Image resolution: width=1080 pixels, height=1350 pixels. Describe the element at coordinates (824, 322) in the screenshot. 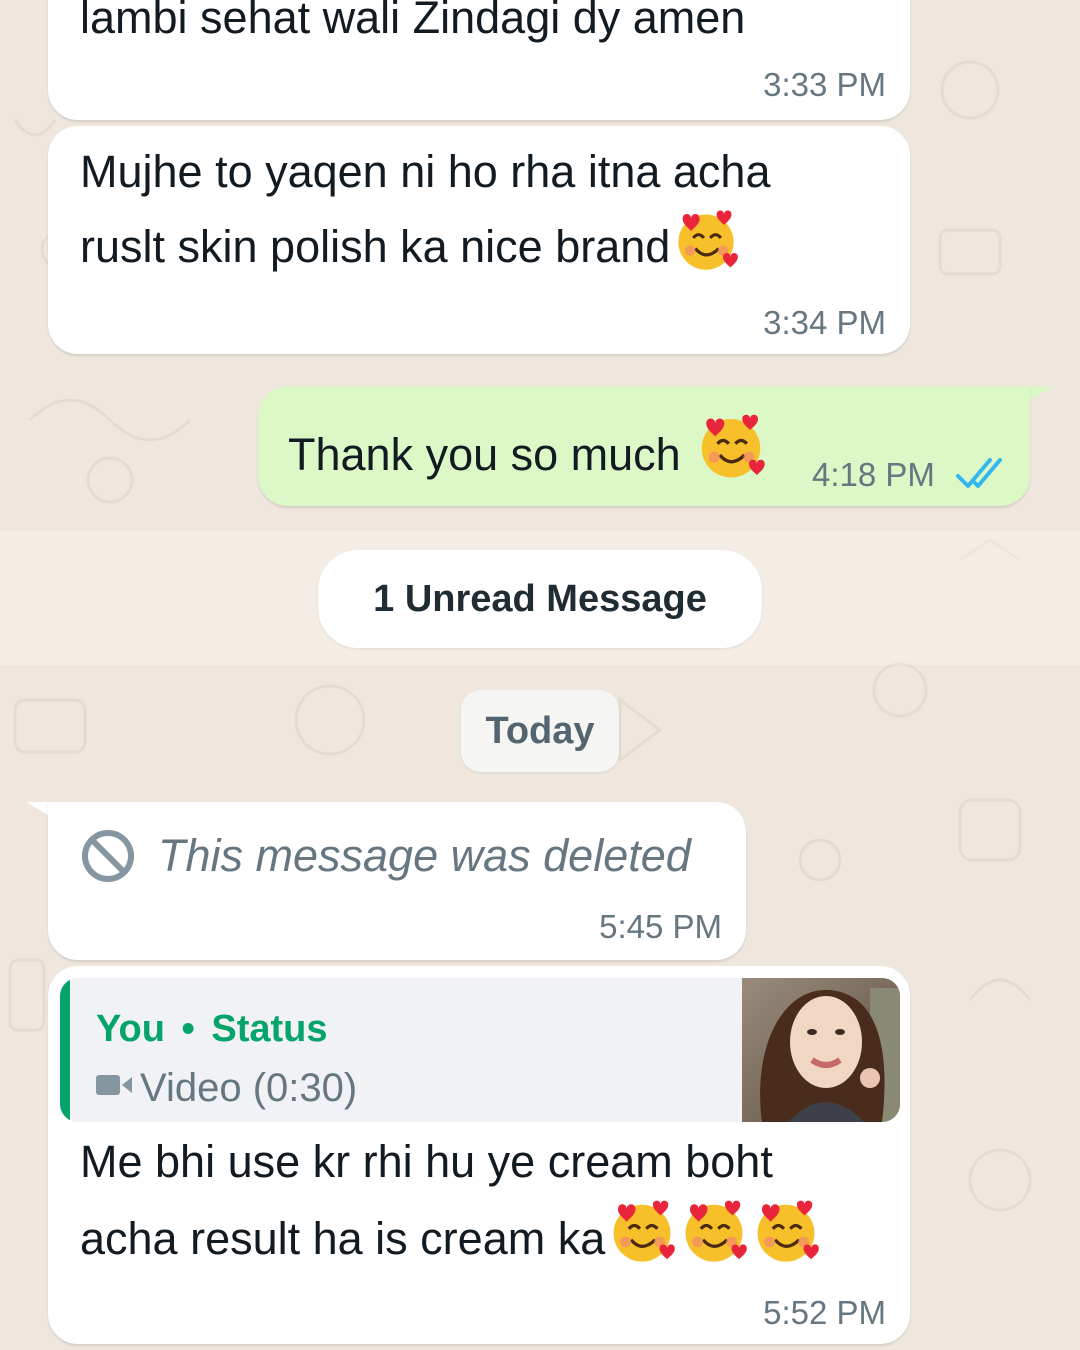

I see `message-timestamp: 3:34 PM` at that location.